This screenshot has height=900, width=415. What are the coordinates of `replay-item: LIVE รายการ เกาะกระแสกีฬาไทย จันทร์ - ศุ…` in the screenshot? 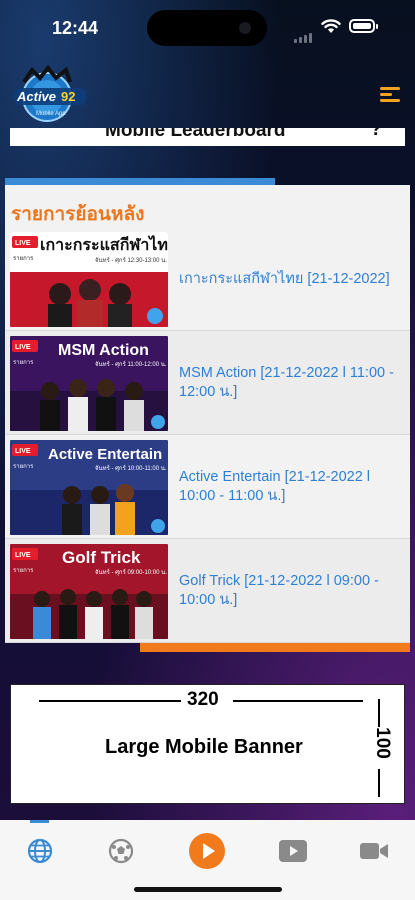 It's located at (207, 279).